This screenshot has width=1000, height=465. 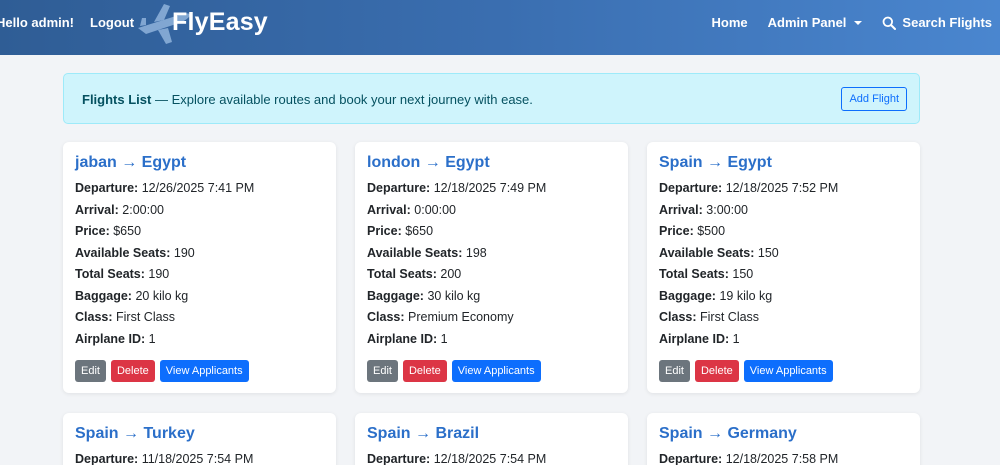 I want to click on add-flight-button: Add Flight, so click(x=874, y=99).